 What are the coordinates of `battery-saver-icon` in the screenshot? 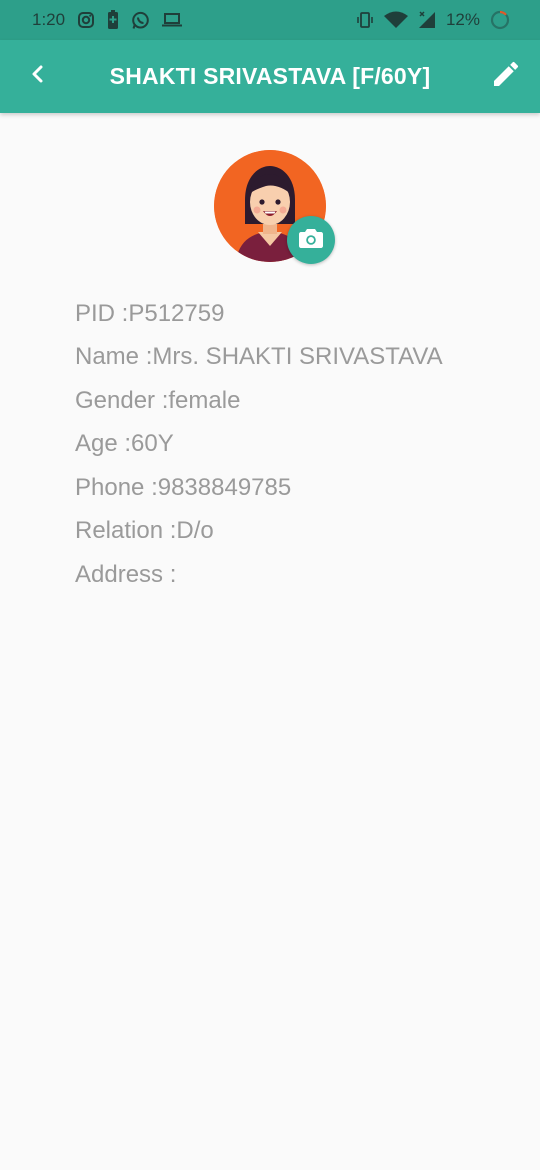 It's located at (113, 20).